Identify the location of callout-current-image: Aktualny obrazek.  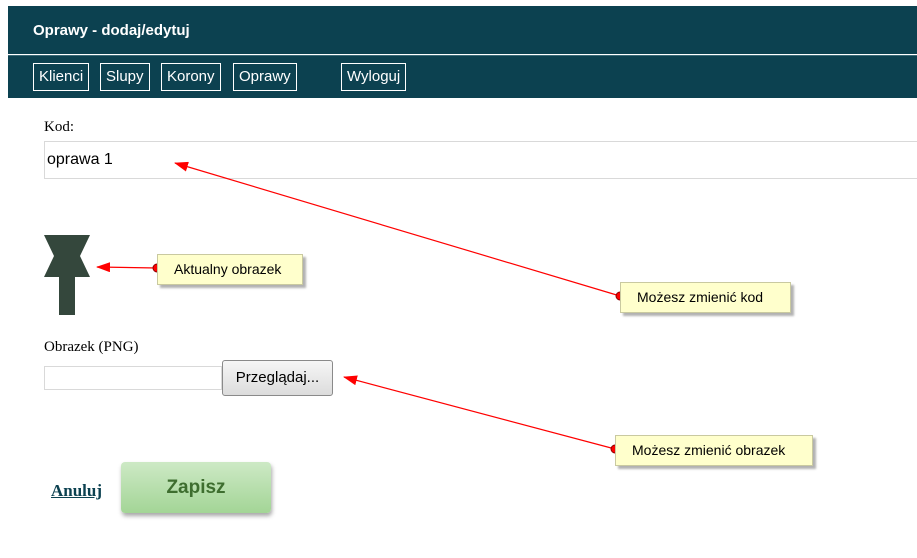
(230, 269).